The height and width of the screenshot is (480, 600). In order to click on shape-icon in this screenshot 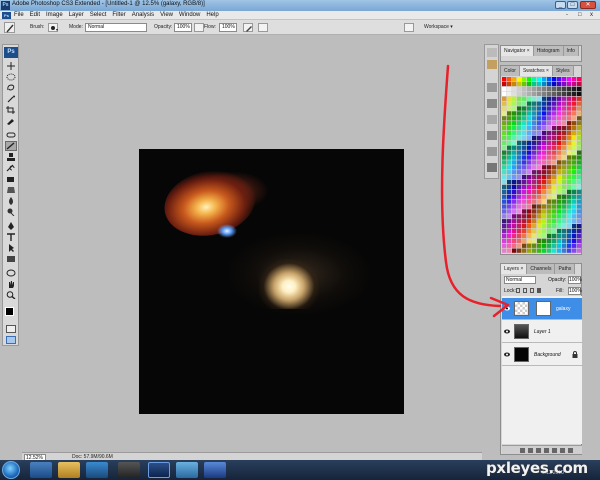, I will do `click(11, 259)`.